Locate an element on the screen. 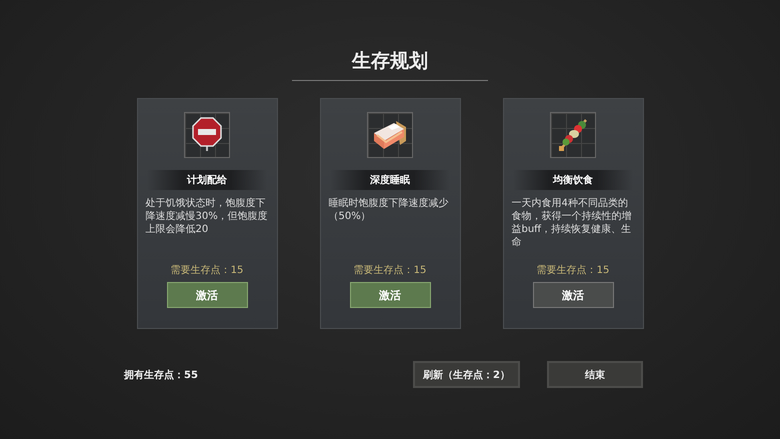 Image resolution: width=780 pixels, height=439 pixels. refresh-button: 刷新（生存点：2） is located at coordinates (466, 374).